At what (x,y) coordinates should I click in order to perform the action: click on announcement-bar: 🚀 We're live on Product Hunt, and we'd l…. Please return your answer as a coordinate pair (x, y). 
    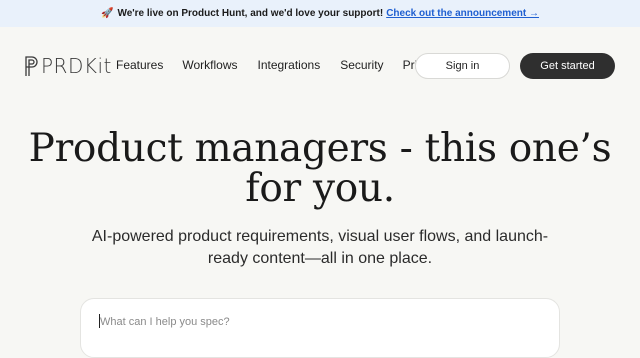
    Looking at the image, I should click on (320, 13).